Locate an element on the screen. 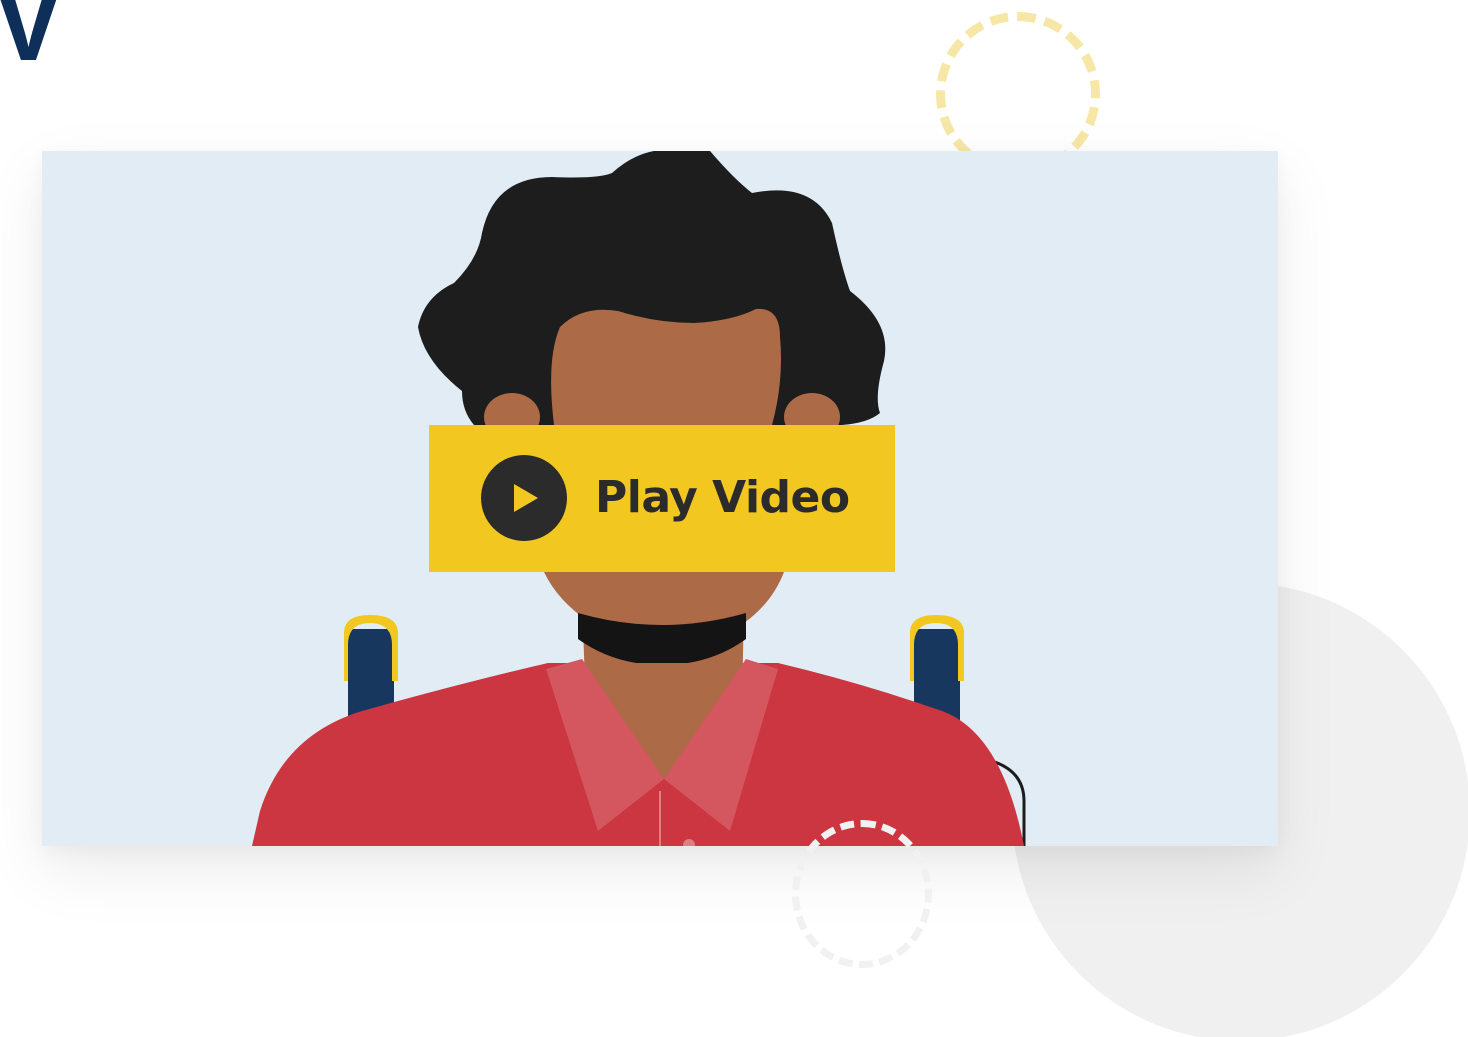 The image size is (1468, 1037). face is located at coordinates (666, 366).